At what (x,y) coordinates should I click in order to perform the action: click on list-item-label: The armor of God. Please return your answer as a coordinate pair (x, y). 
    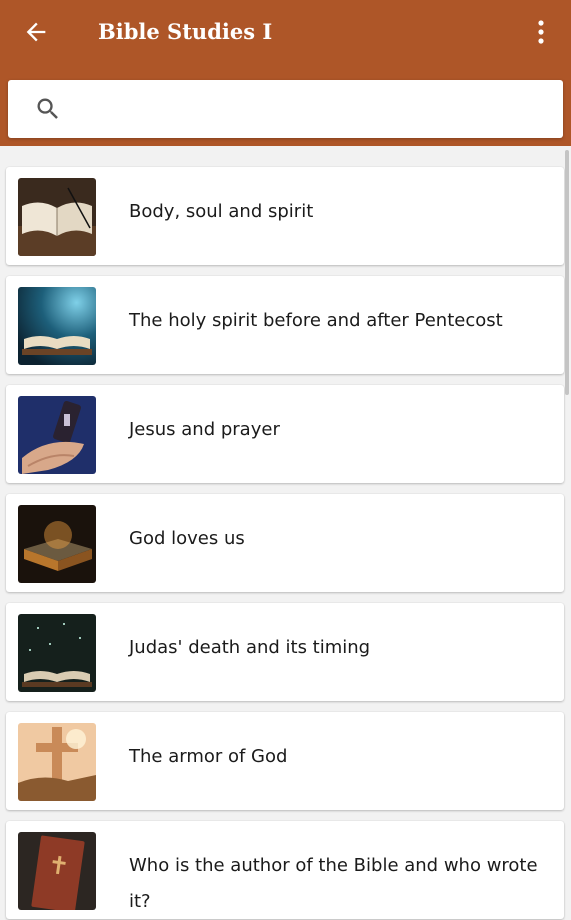
    Looking at the image, I should click on (208, 756).